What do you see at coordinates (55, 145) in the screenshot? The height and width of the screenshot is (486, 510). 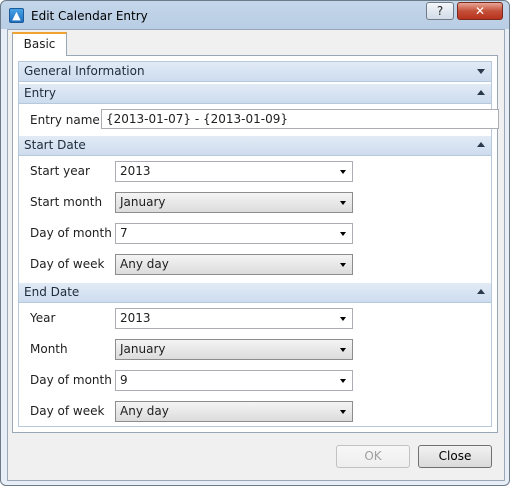 I see `section-start-label: Start Date` at bounding box center [55, 145].